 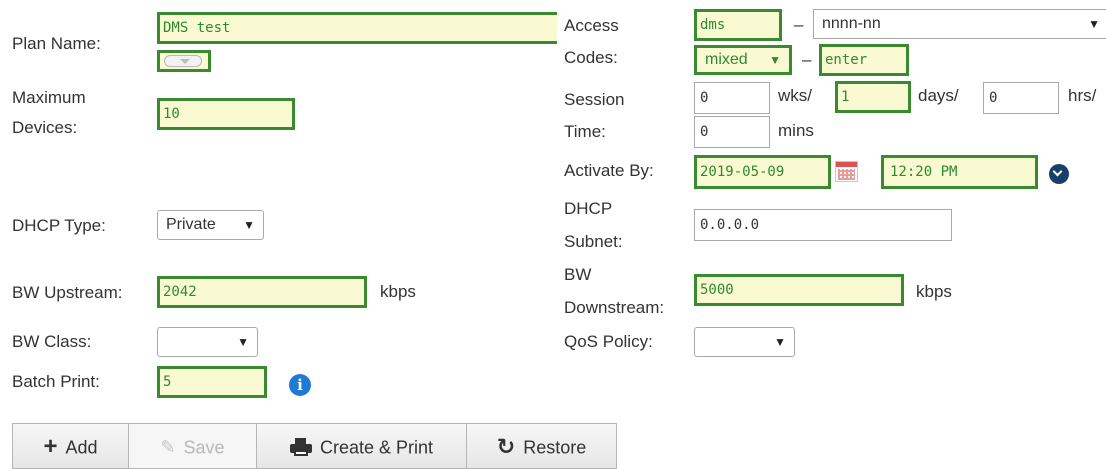 What do you see at coordinates (846, 164) in the screenshot?
I see `calendar-icon-header` at bounding box center [846, 164].